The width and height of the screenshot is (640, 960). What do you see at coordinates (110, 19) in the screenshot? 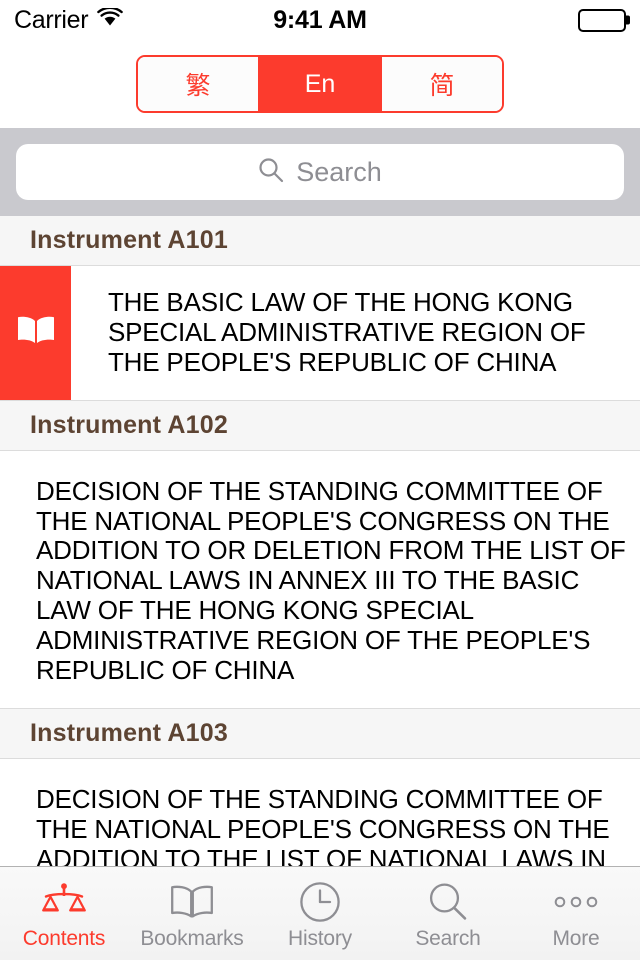
I see `wifi-icon` at bounding box center [110, 19].